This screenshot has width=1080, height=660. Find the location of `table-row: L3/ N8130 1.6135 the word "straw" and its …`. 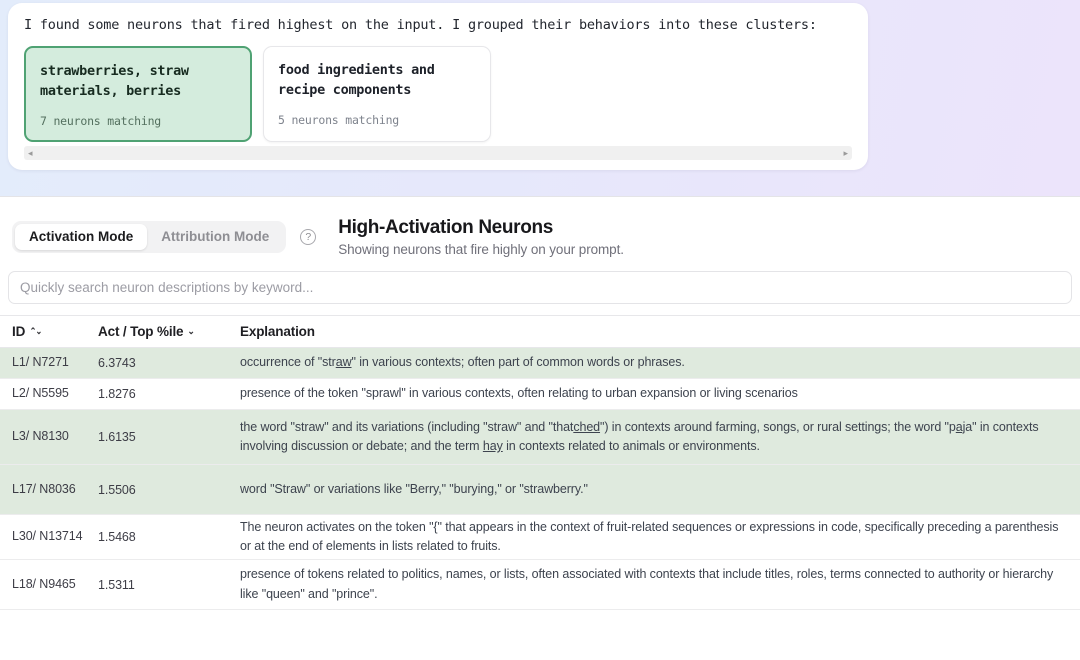

table-row: L3/ N8130 1.6135 the word "straw" and its … is located at coordinates (540, 437).